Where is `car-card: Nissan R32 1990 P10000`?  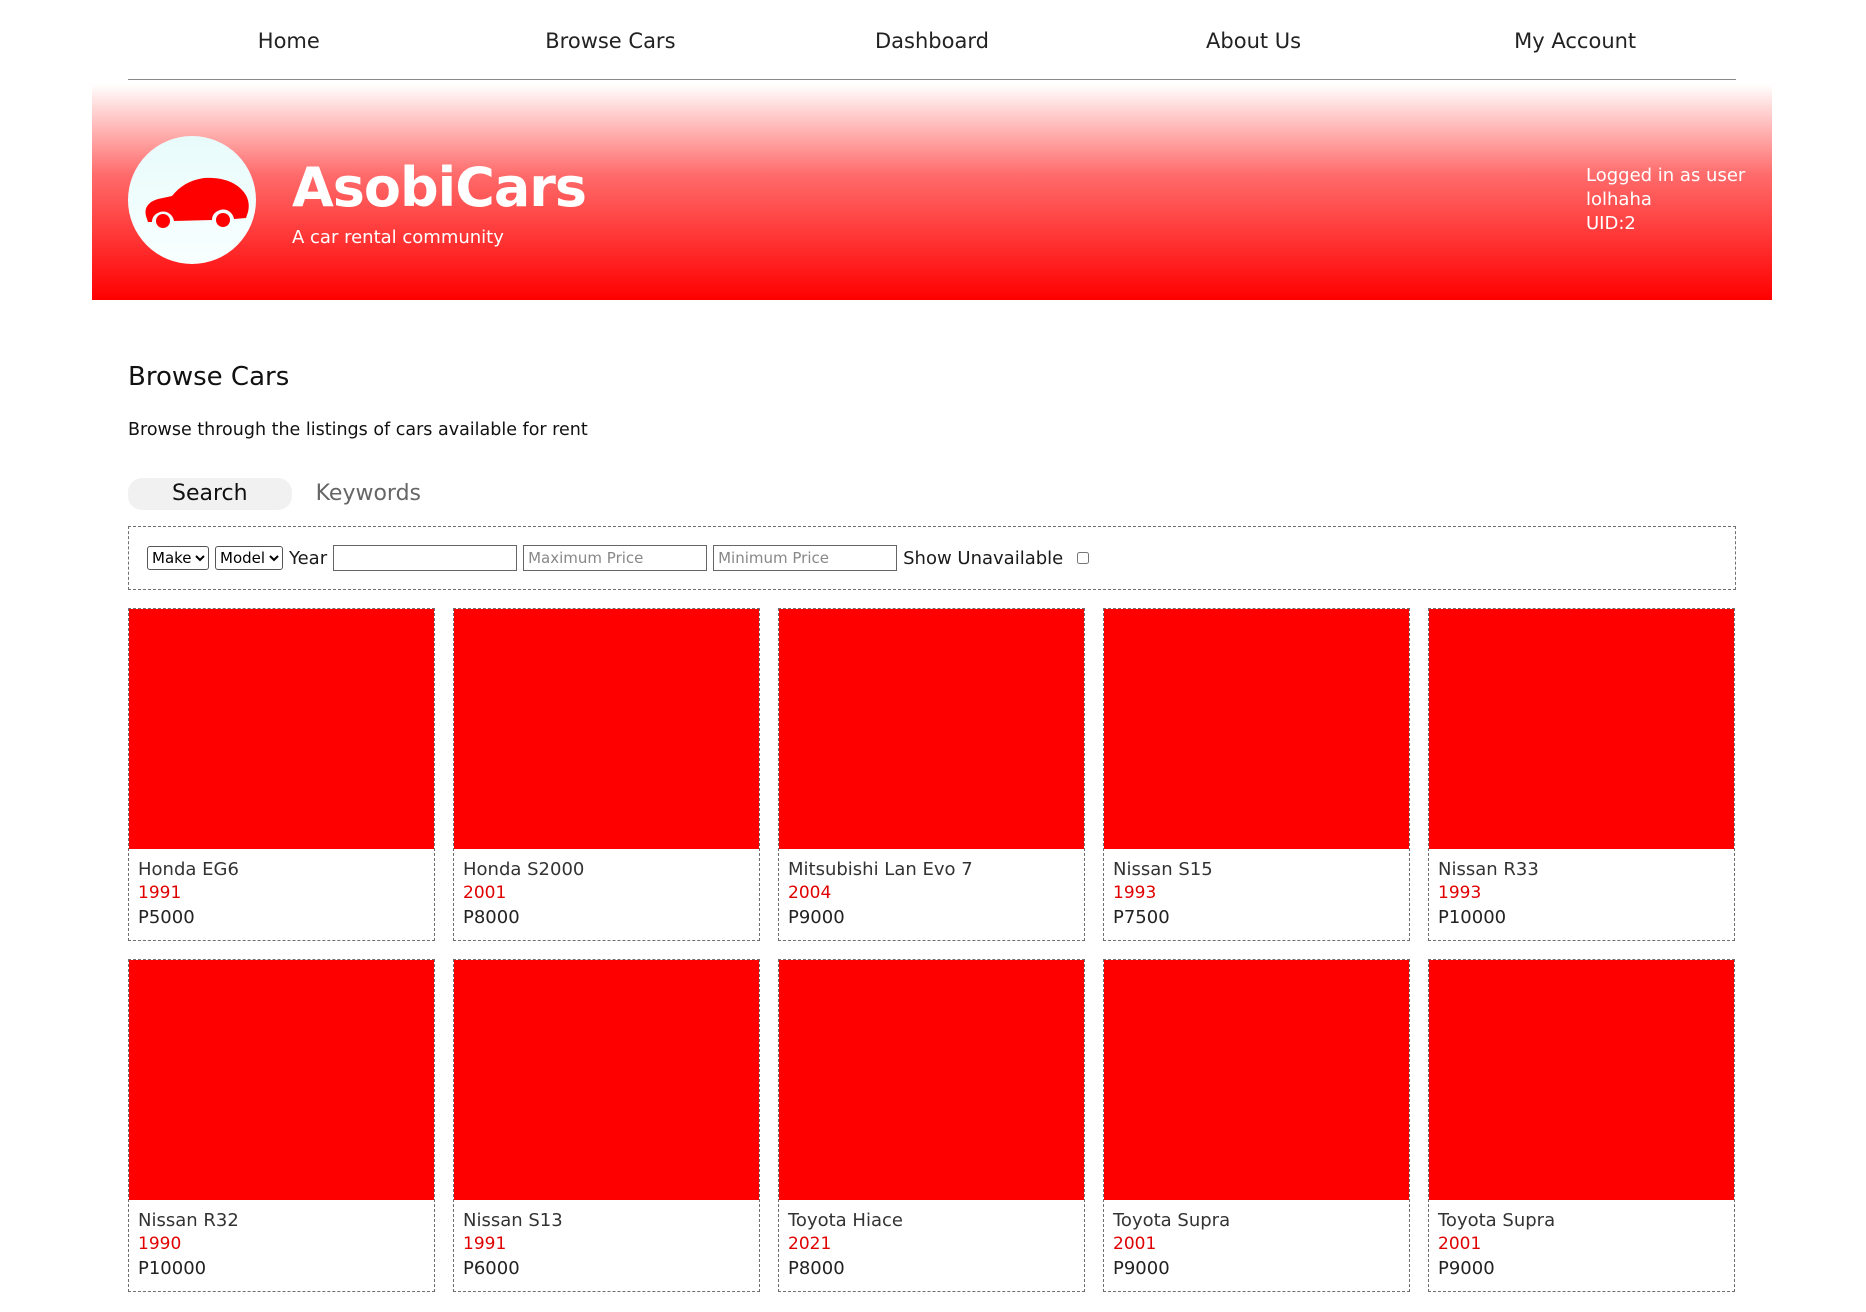
car-card: Nissan R32 1990 P10000 is located at coordinates (281, 1125).